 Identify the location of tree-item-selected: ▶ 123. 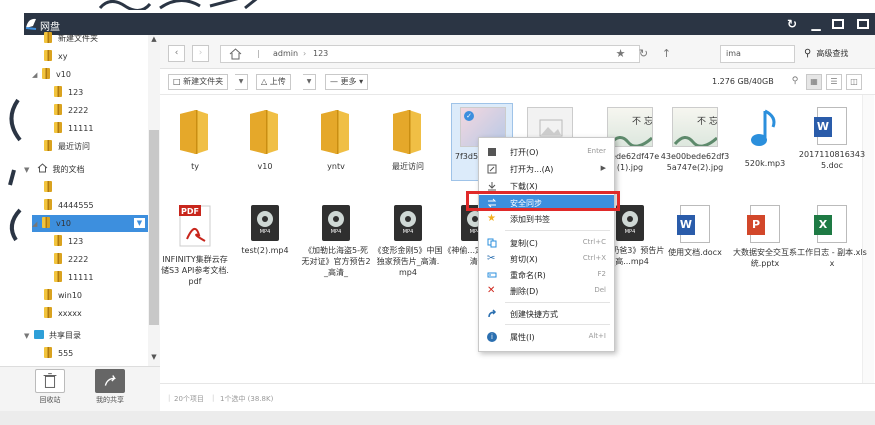
(53, 188).